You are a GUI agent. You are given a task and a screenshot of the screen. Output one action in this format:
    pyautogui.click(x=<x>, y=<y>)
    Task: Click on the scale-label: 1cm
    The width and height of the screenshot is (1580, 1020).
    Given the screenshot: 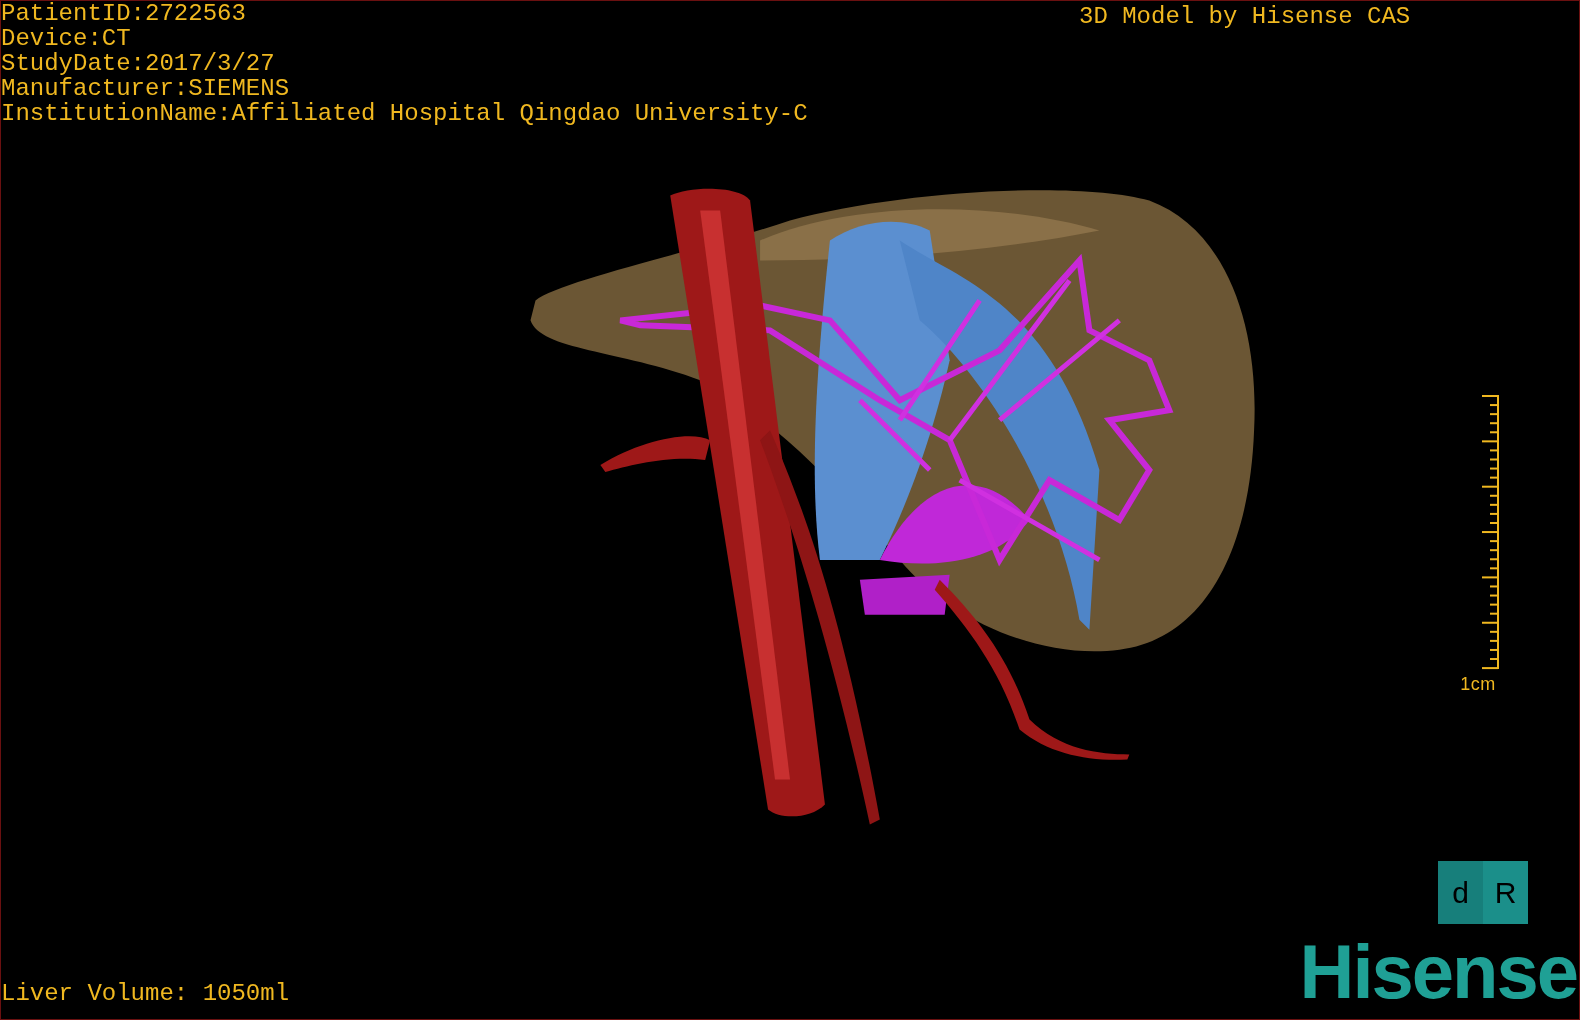 What is the action you would take?
    pyautogui.click(x=1478, y=684)
    